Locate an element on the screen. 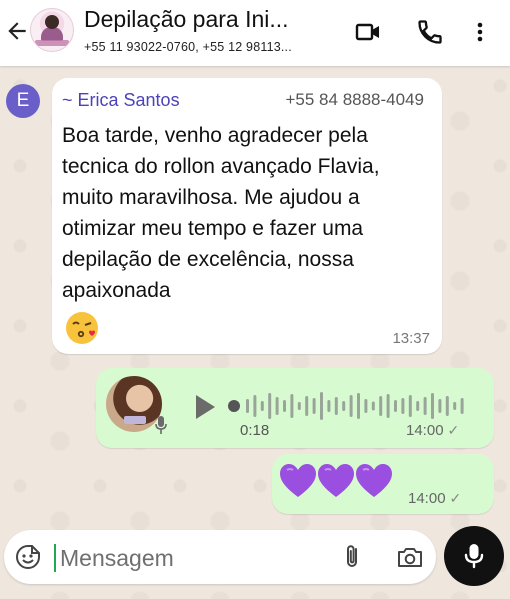  kiss-emoji-icon is located at coordinates (82, 328).